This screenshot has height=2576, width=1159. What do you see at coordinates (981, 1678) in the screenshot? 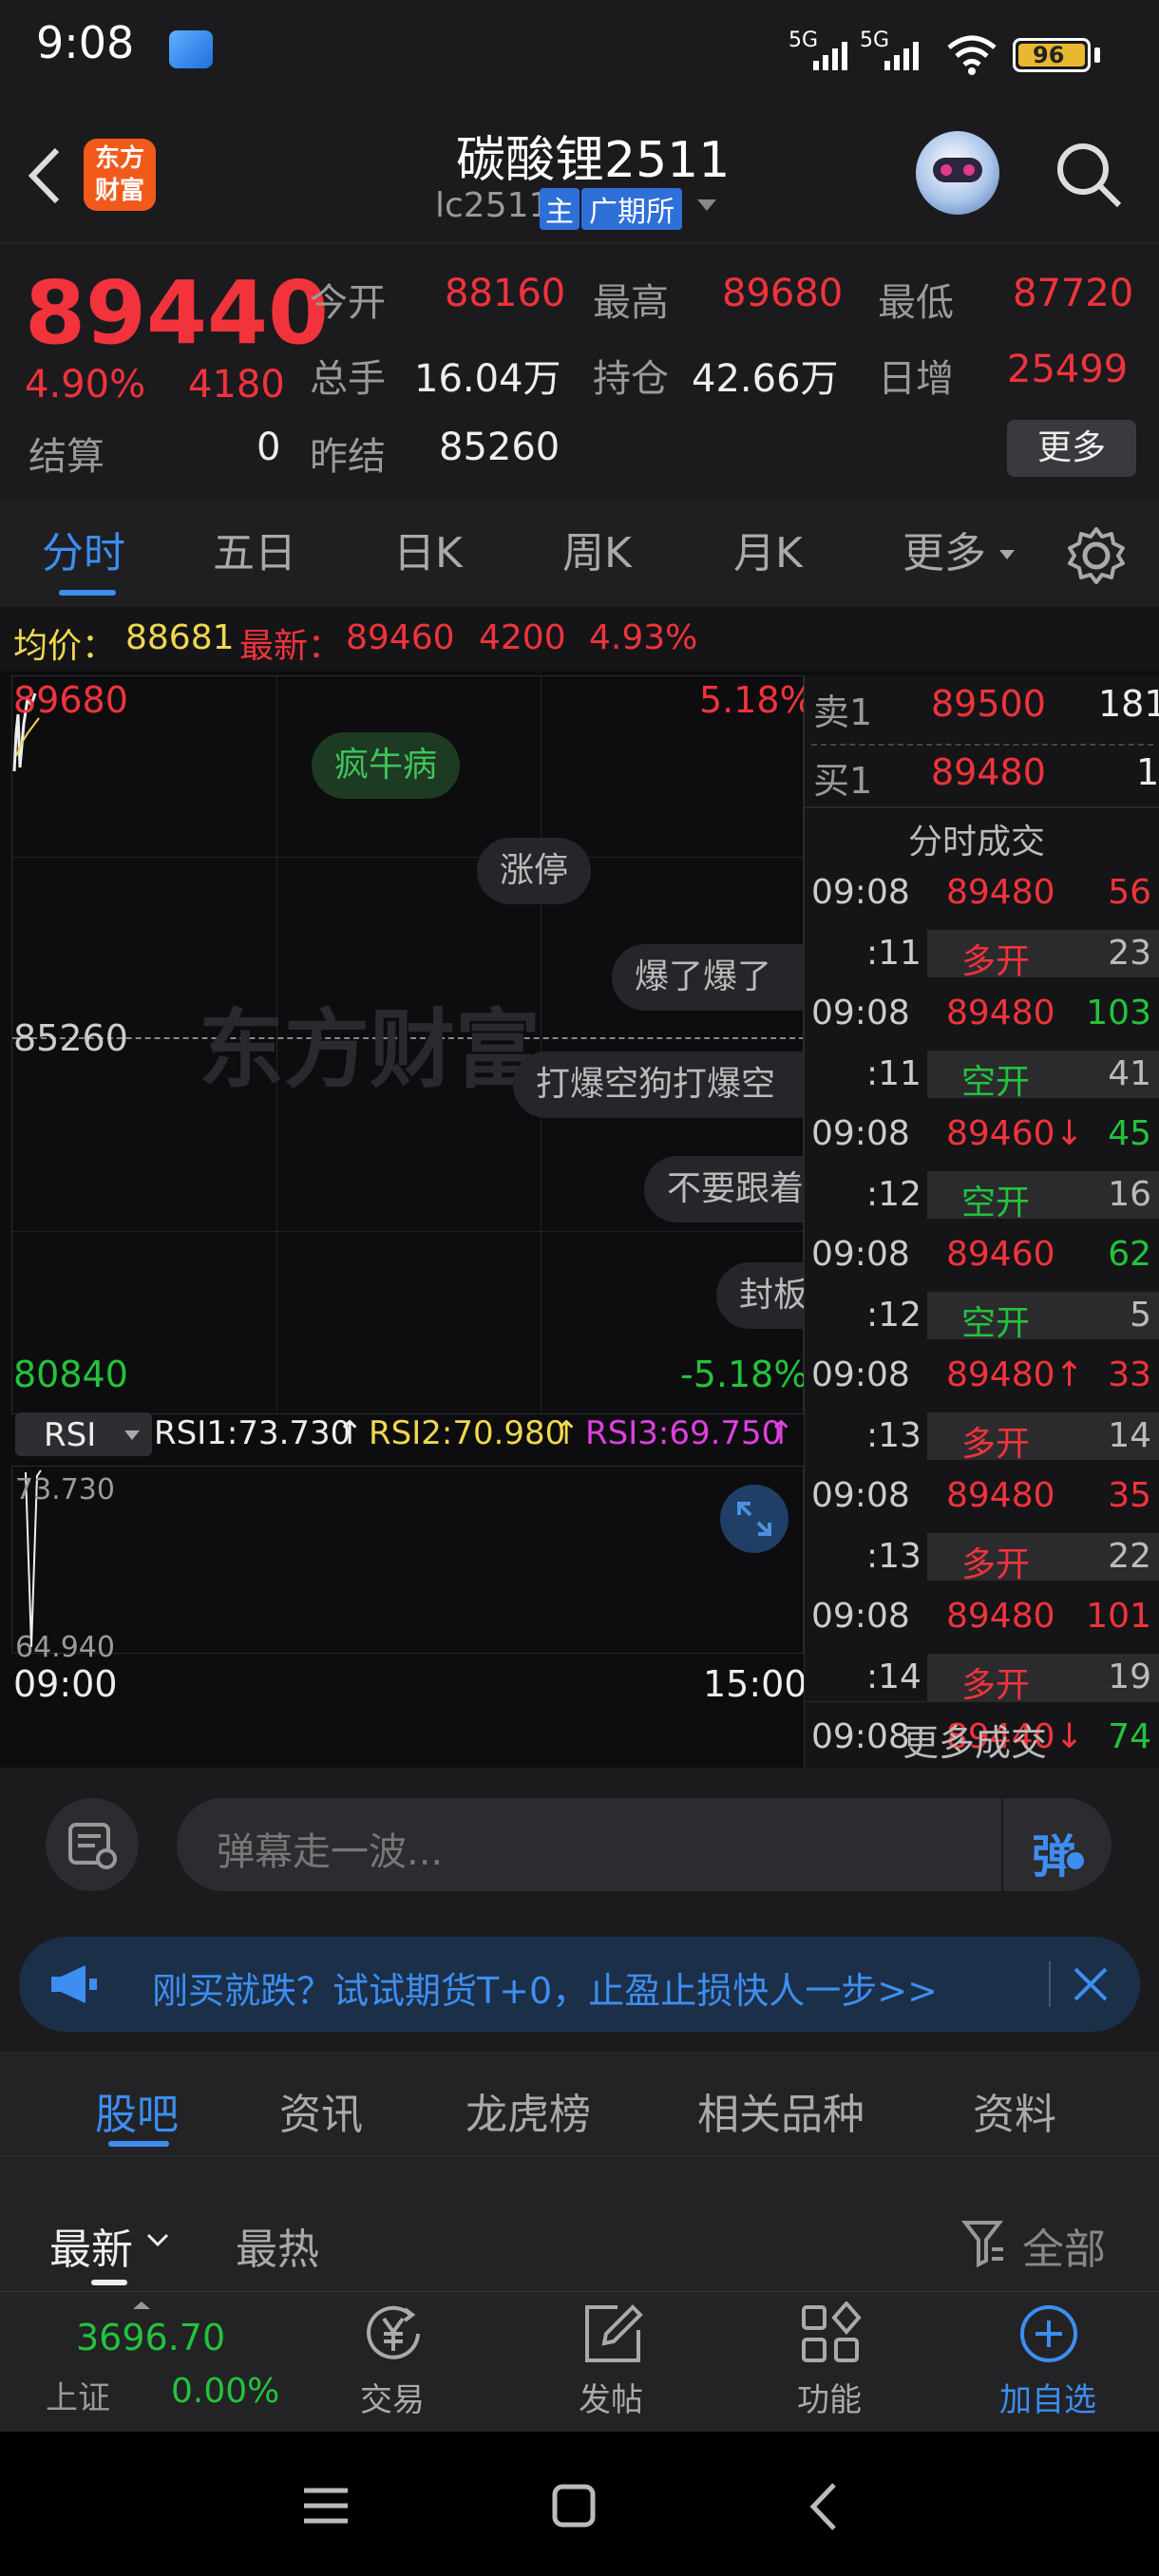
I see `trade-row: :14 多开 19` at bounding box center [981, 1678].